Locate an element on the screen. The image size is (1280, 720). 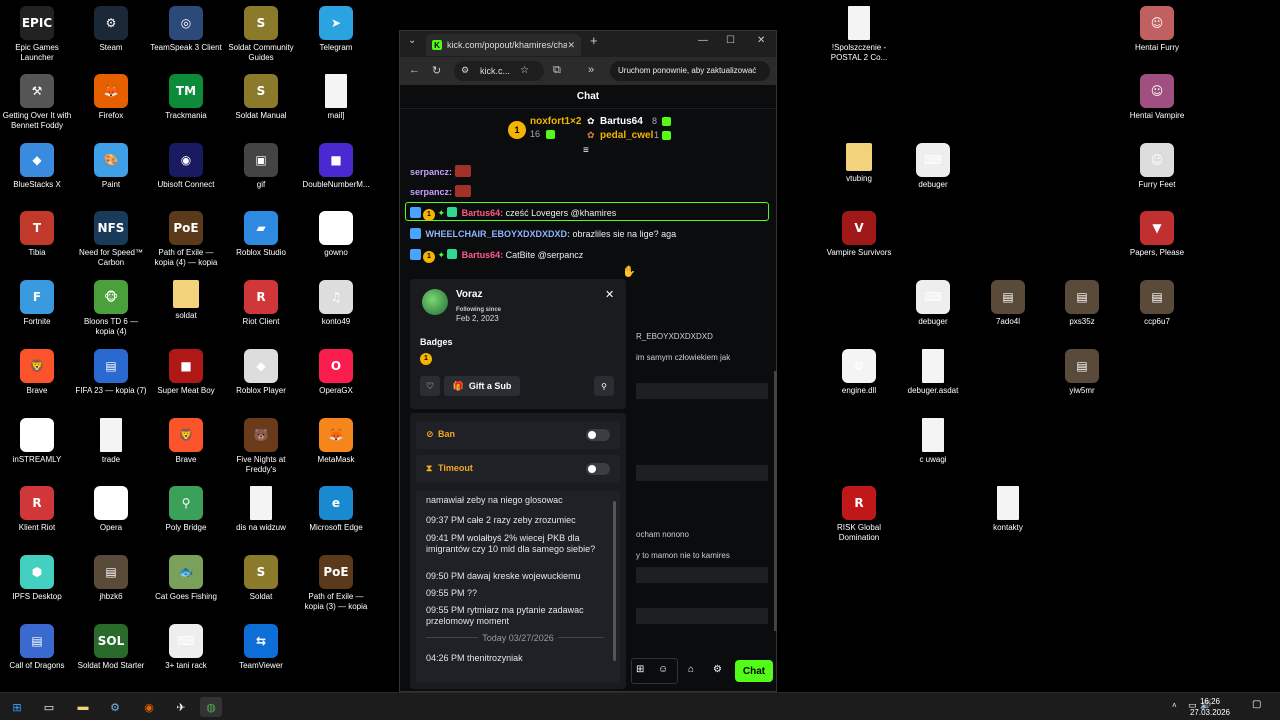
desktop-icon: PoE Path of Exile — kopia (3) — kopia is located at coordinates (336, 583).